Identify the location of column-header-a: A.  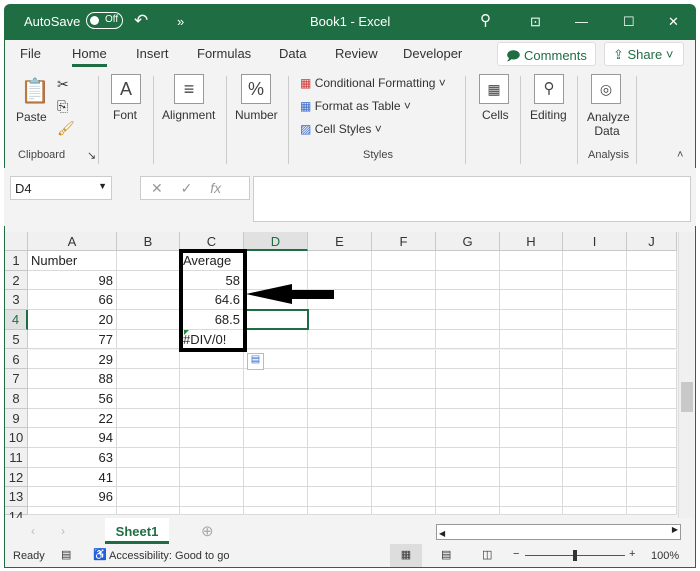
(72, 241).